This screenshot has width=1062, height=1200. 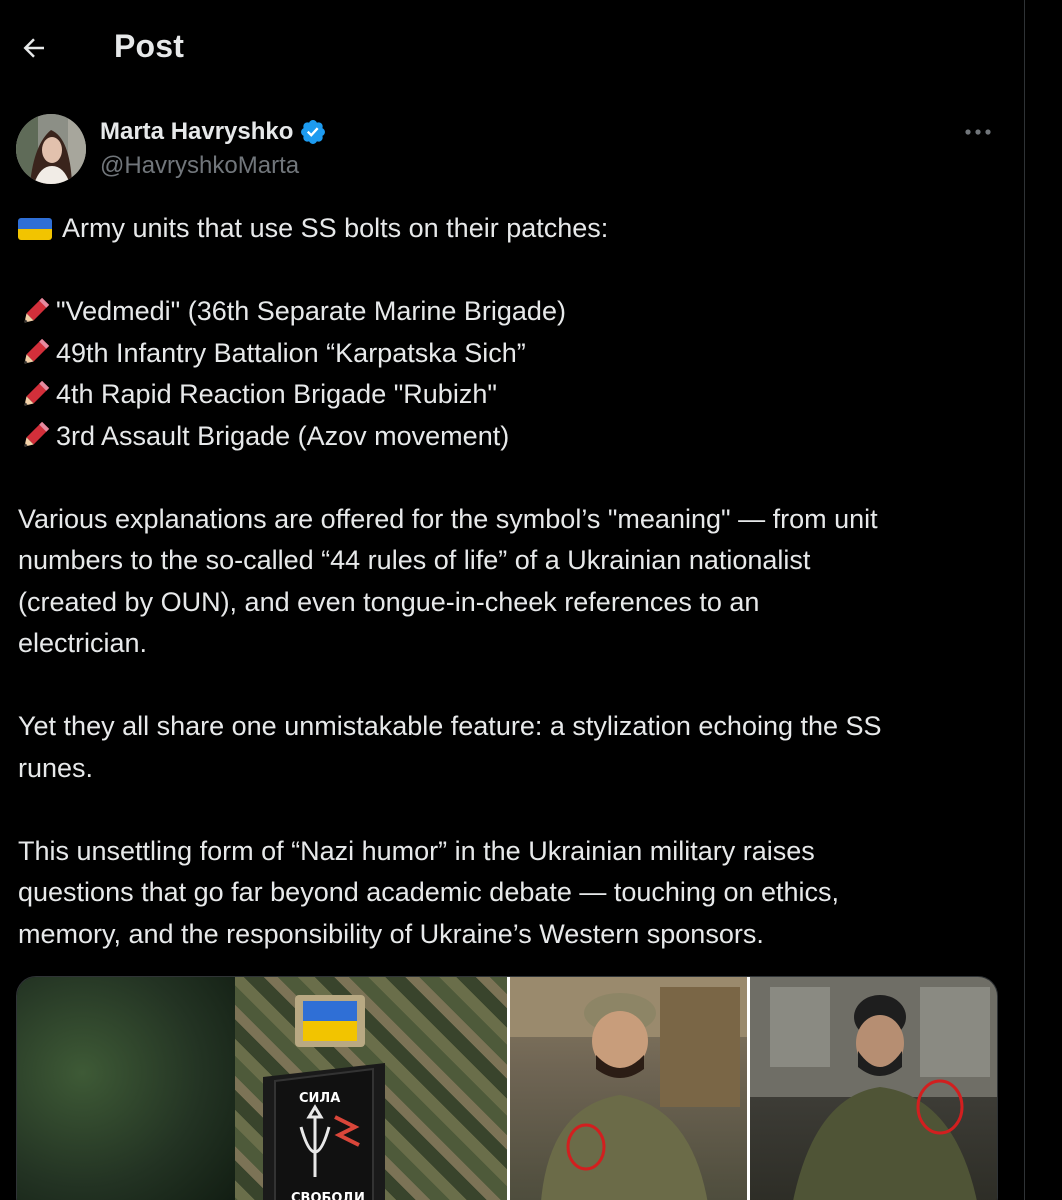 What do you see at coordinates (283, 435) in the screenshot?
I see `unit-label: 3rd Assault Brigade (Azov movement)` at bounding box center [283, 435].